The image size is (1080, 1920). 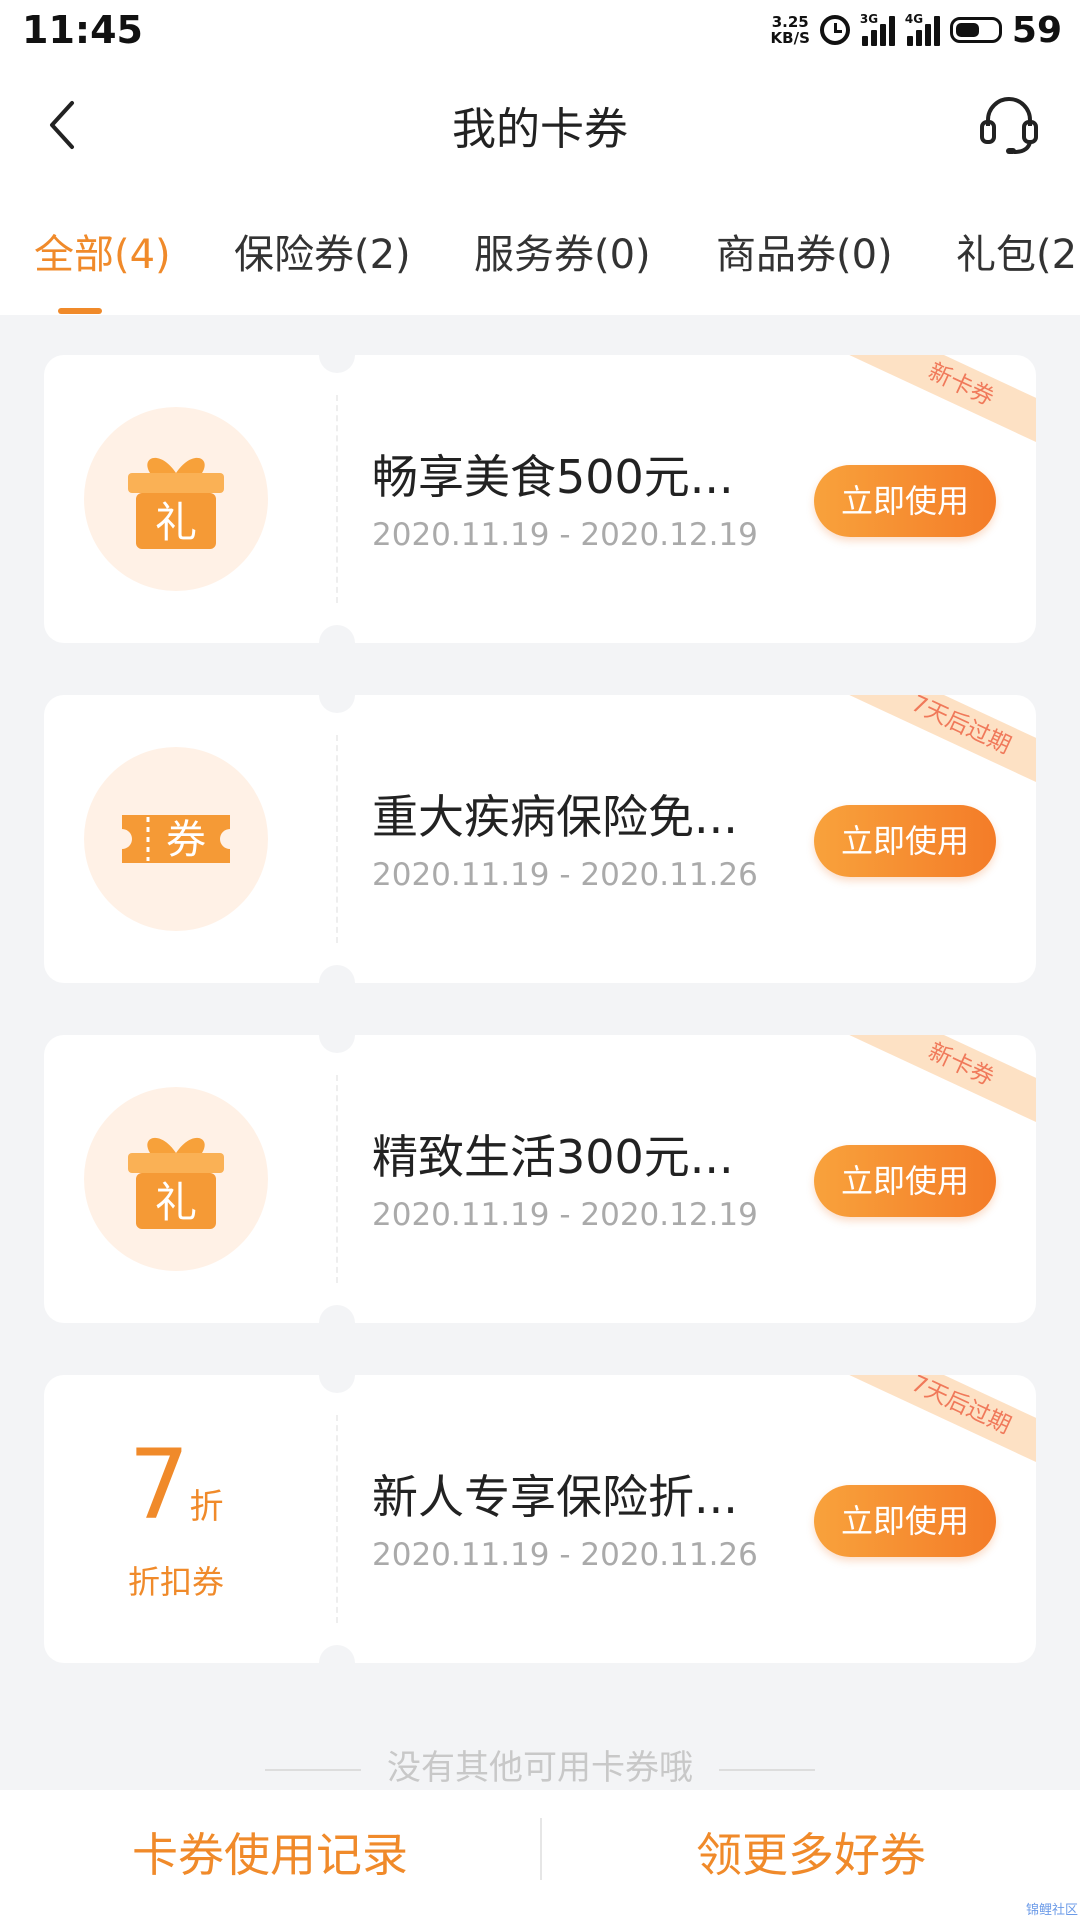 What do you see at coordinates (562, 251) in the screenshot?
I see `tab-service: 服务券(0)` at bounding box center [562, 251].